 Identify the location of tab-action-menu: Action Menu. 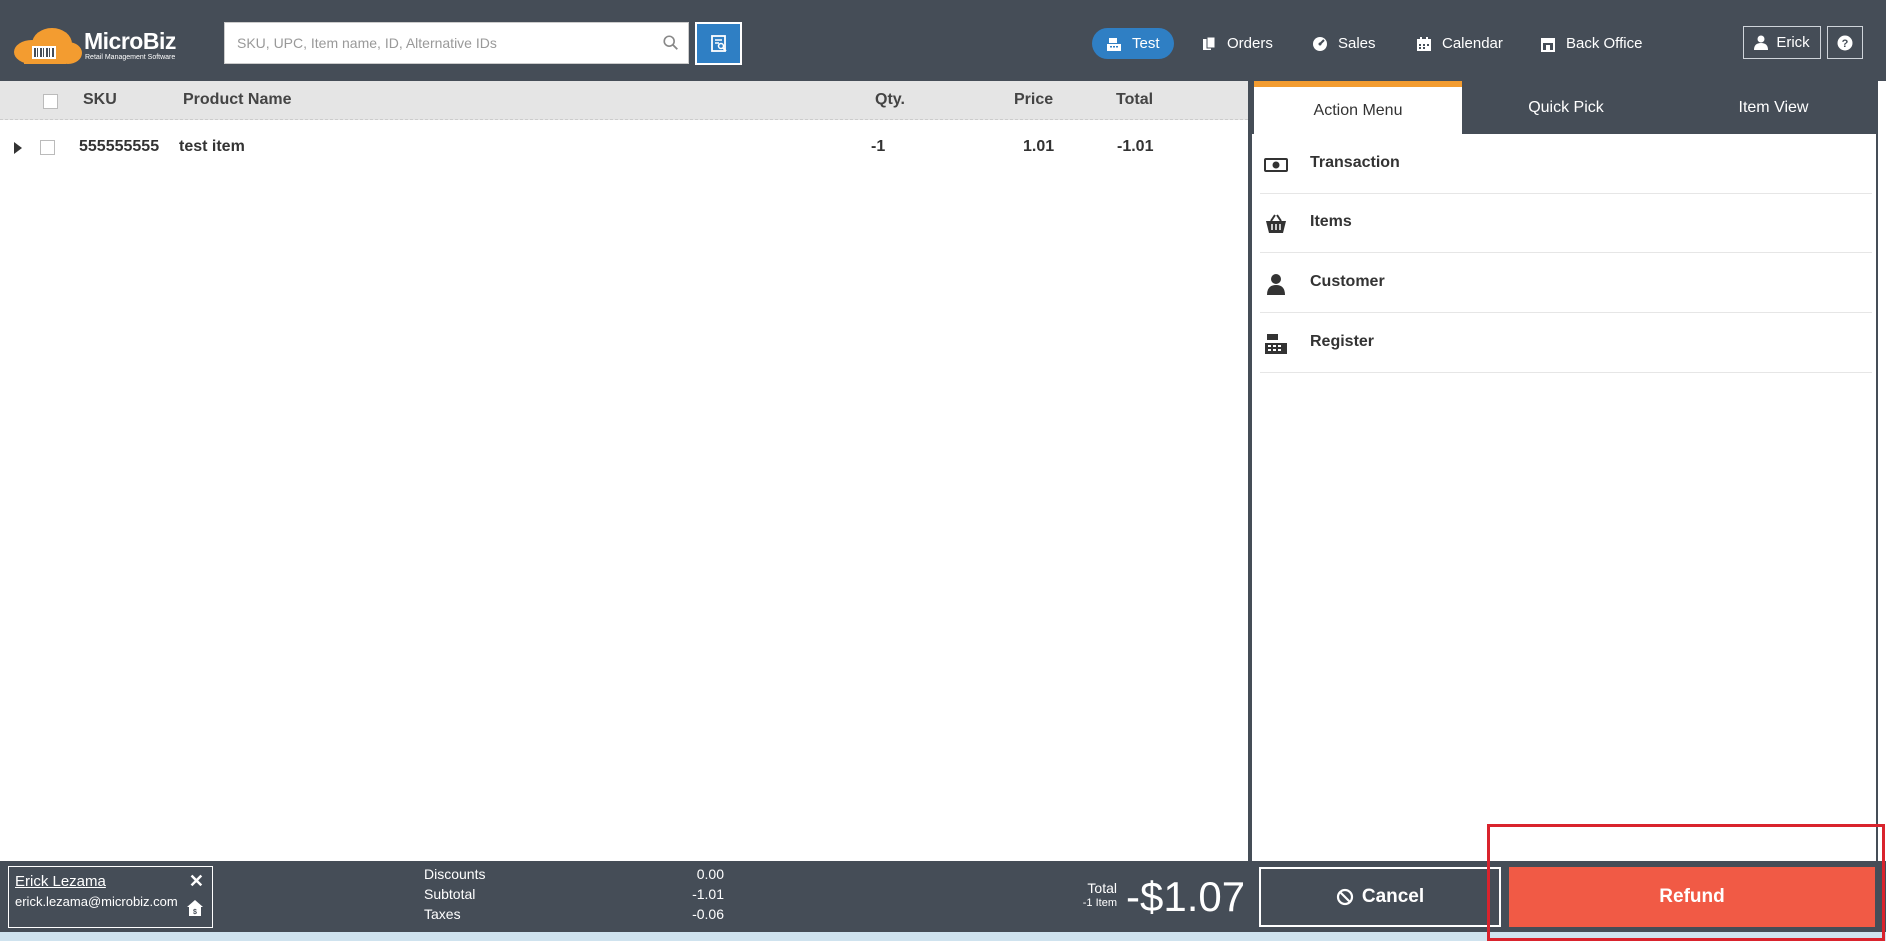
(1358, 107).